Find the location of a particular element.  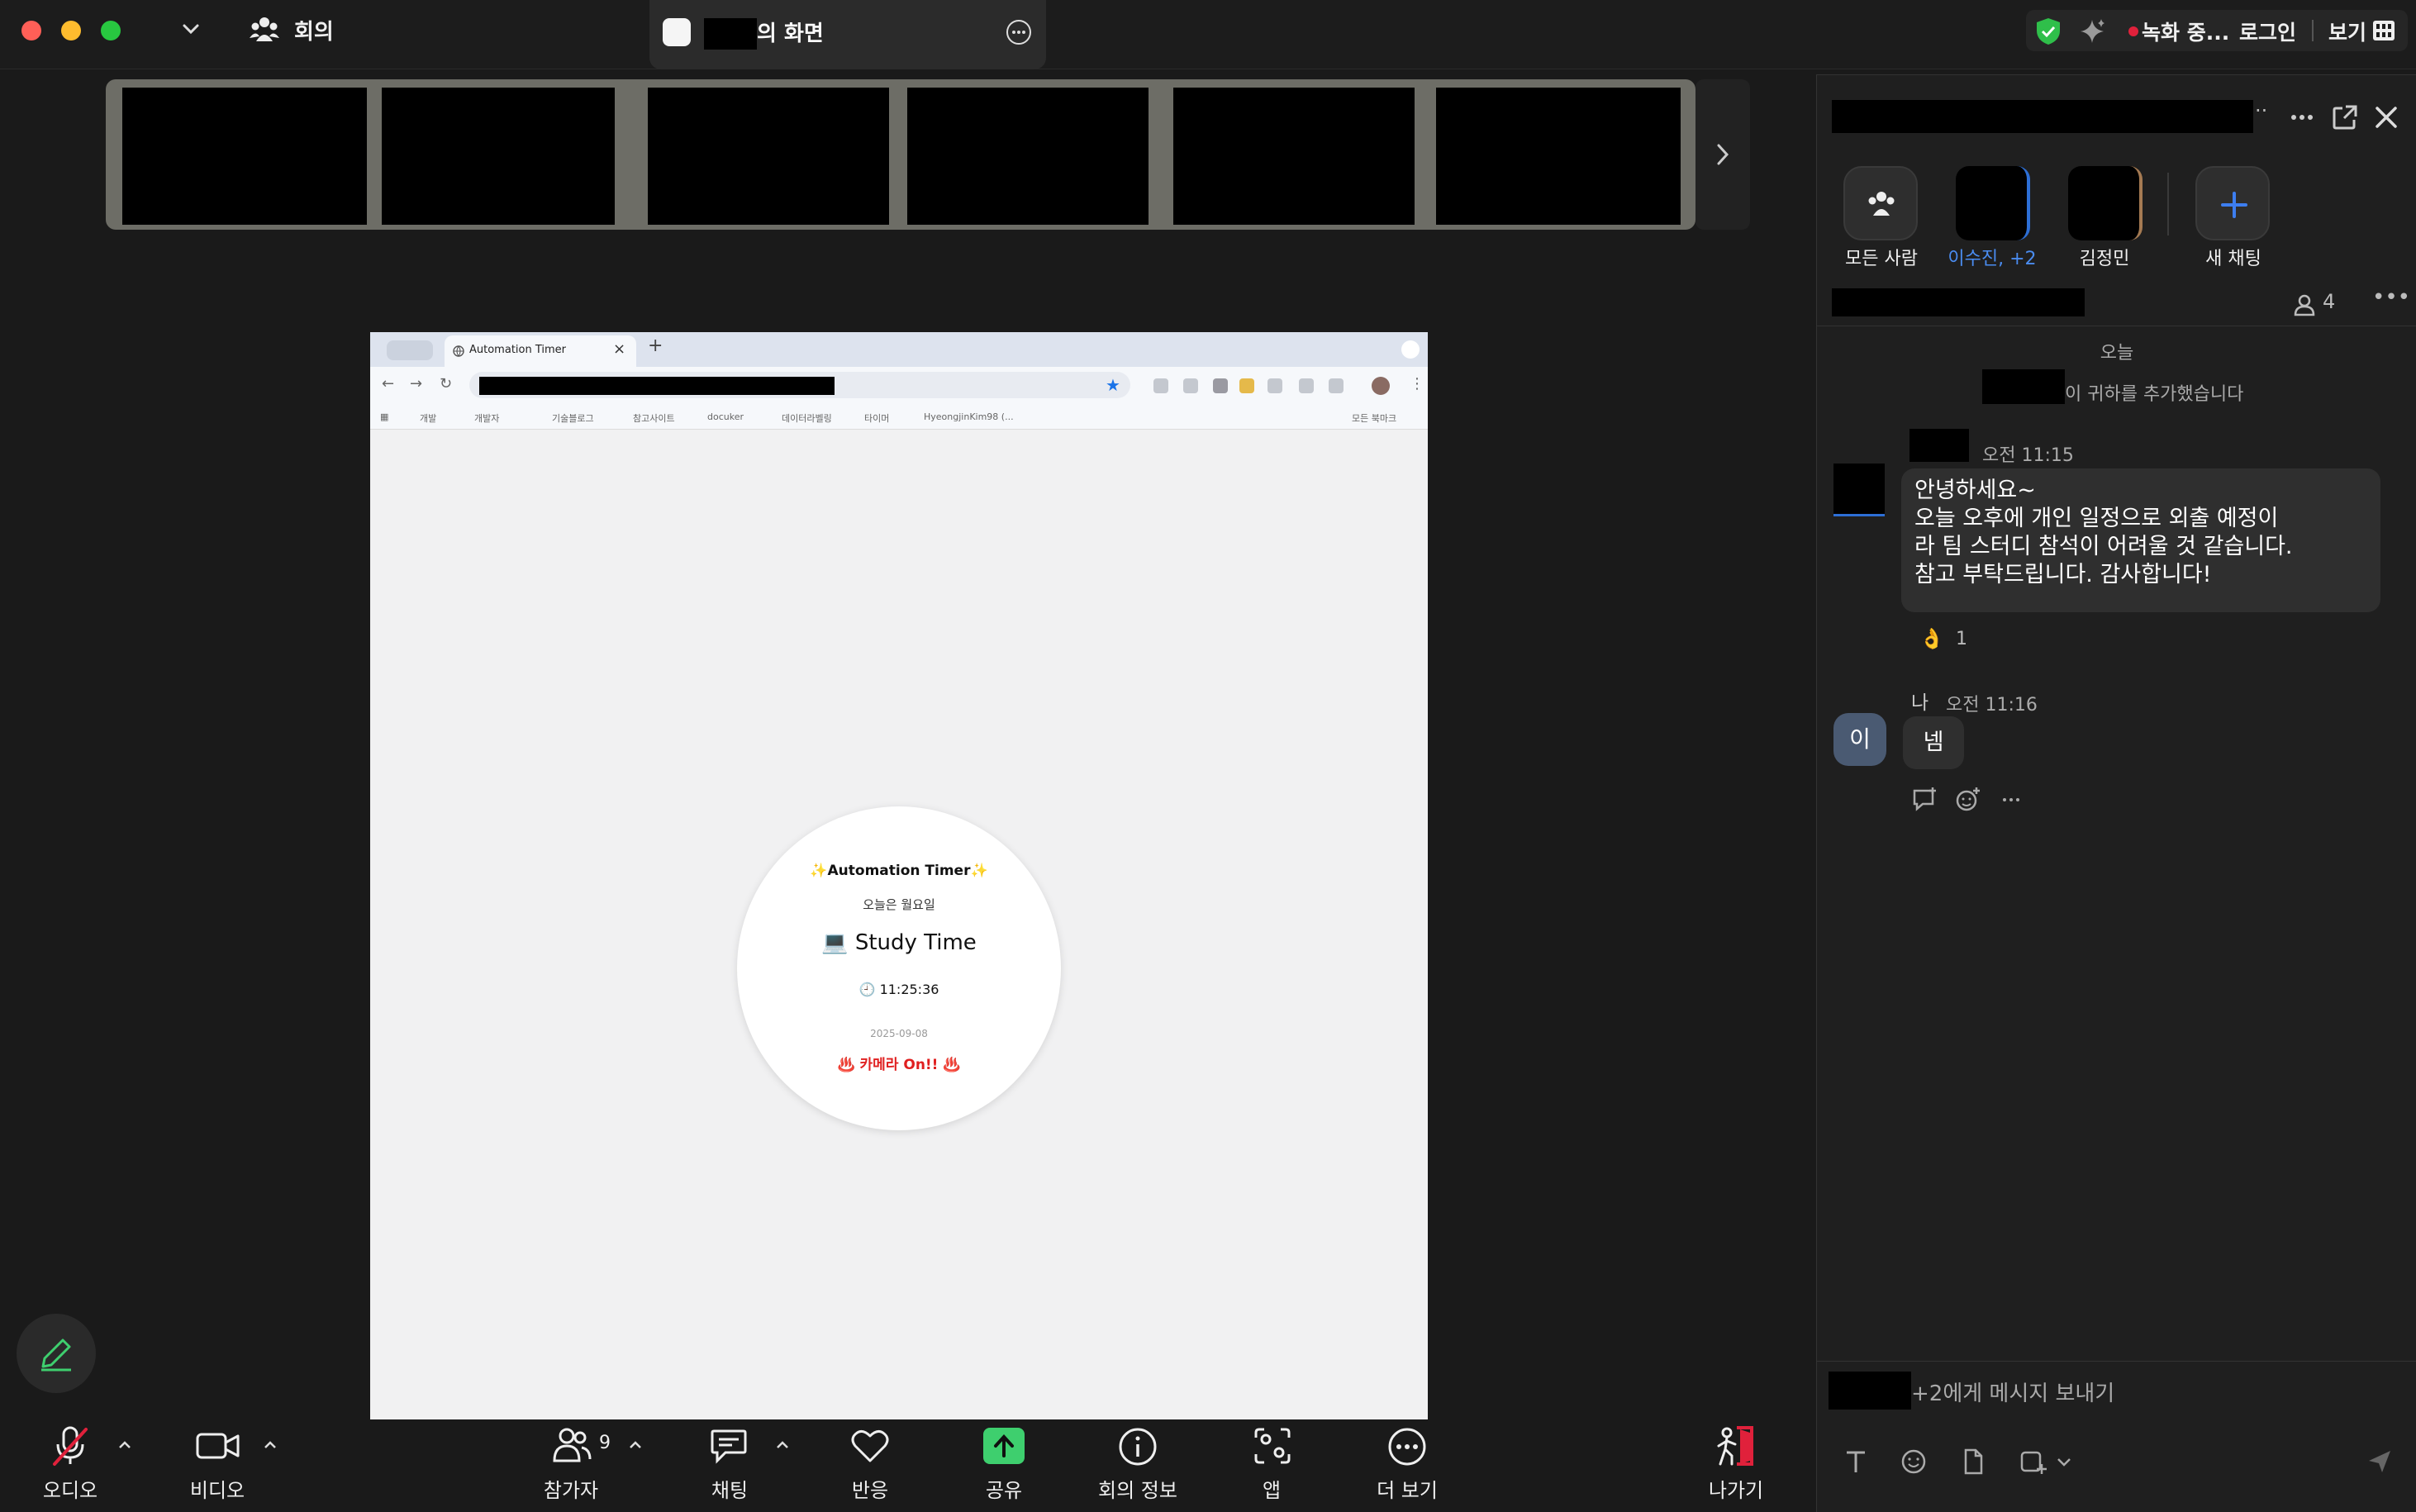

message-bubble: 넴 is located at coordinates (1934, 742).